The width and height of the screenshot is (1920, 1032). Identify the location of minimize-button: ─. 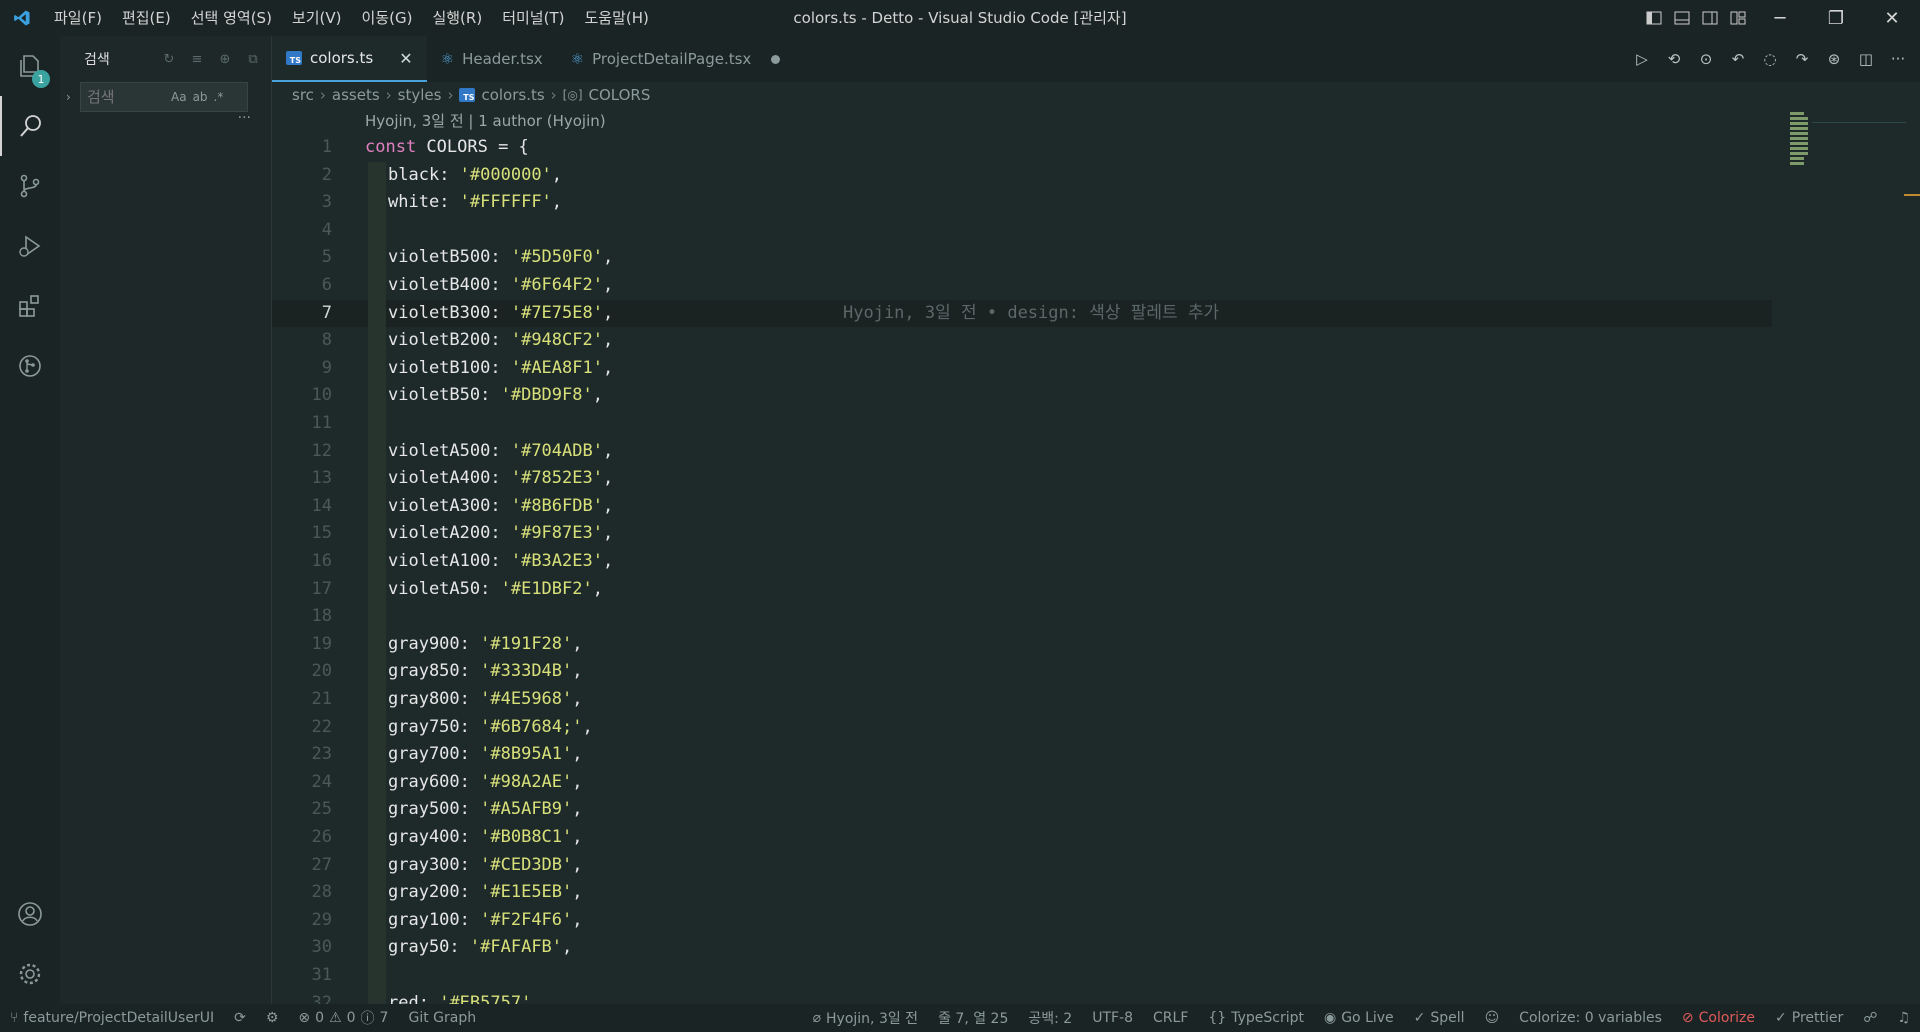
(1780, 18).